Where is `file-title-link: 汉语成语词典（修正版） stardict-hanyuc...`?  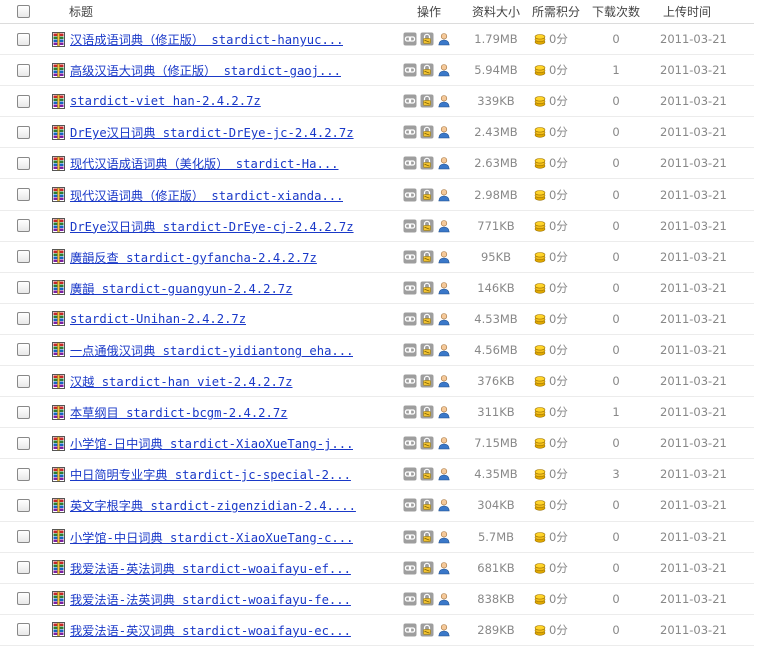 file-title-link: 汉语成语词典（修正版） stardict-hanyuc... is located at coordinates (206, 39).